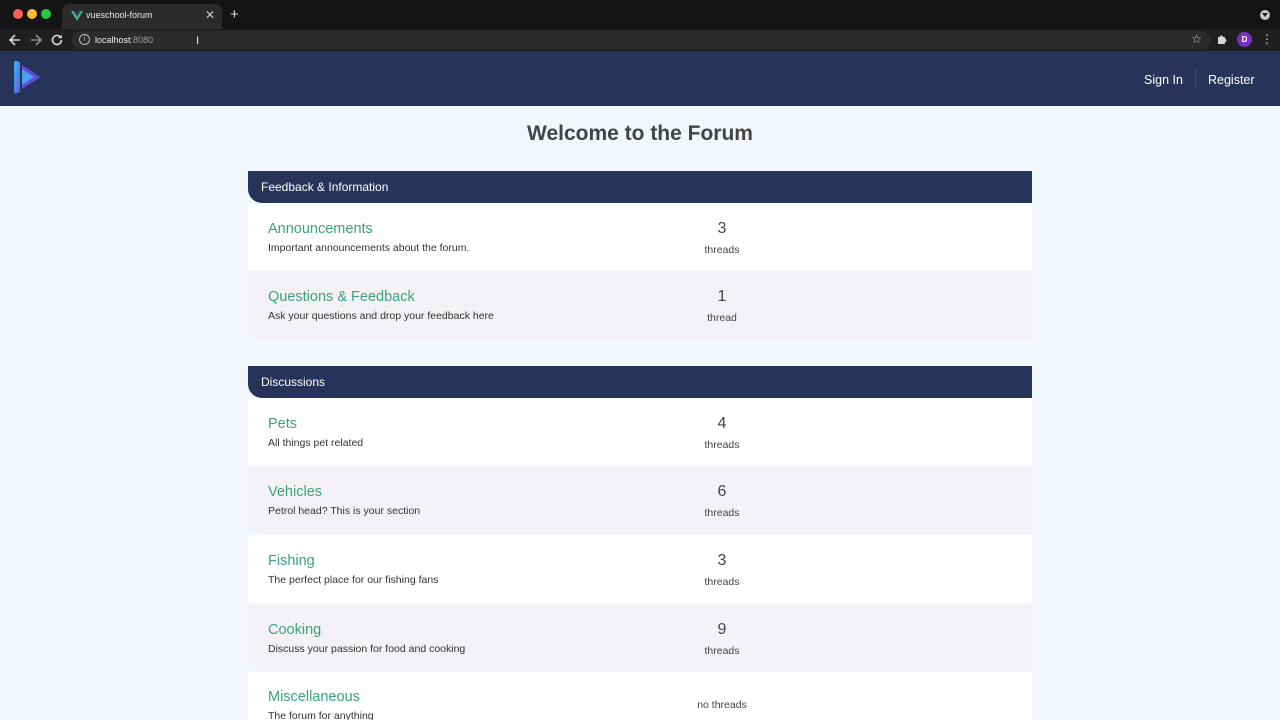  Describe the element at coordinates (640, 187) in the screenshot. I see `category-header-feedback: Feedback & Information` at that location.